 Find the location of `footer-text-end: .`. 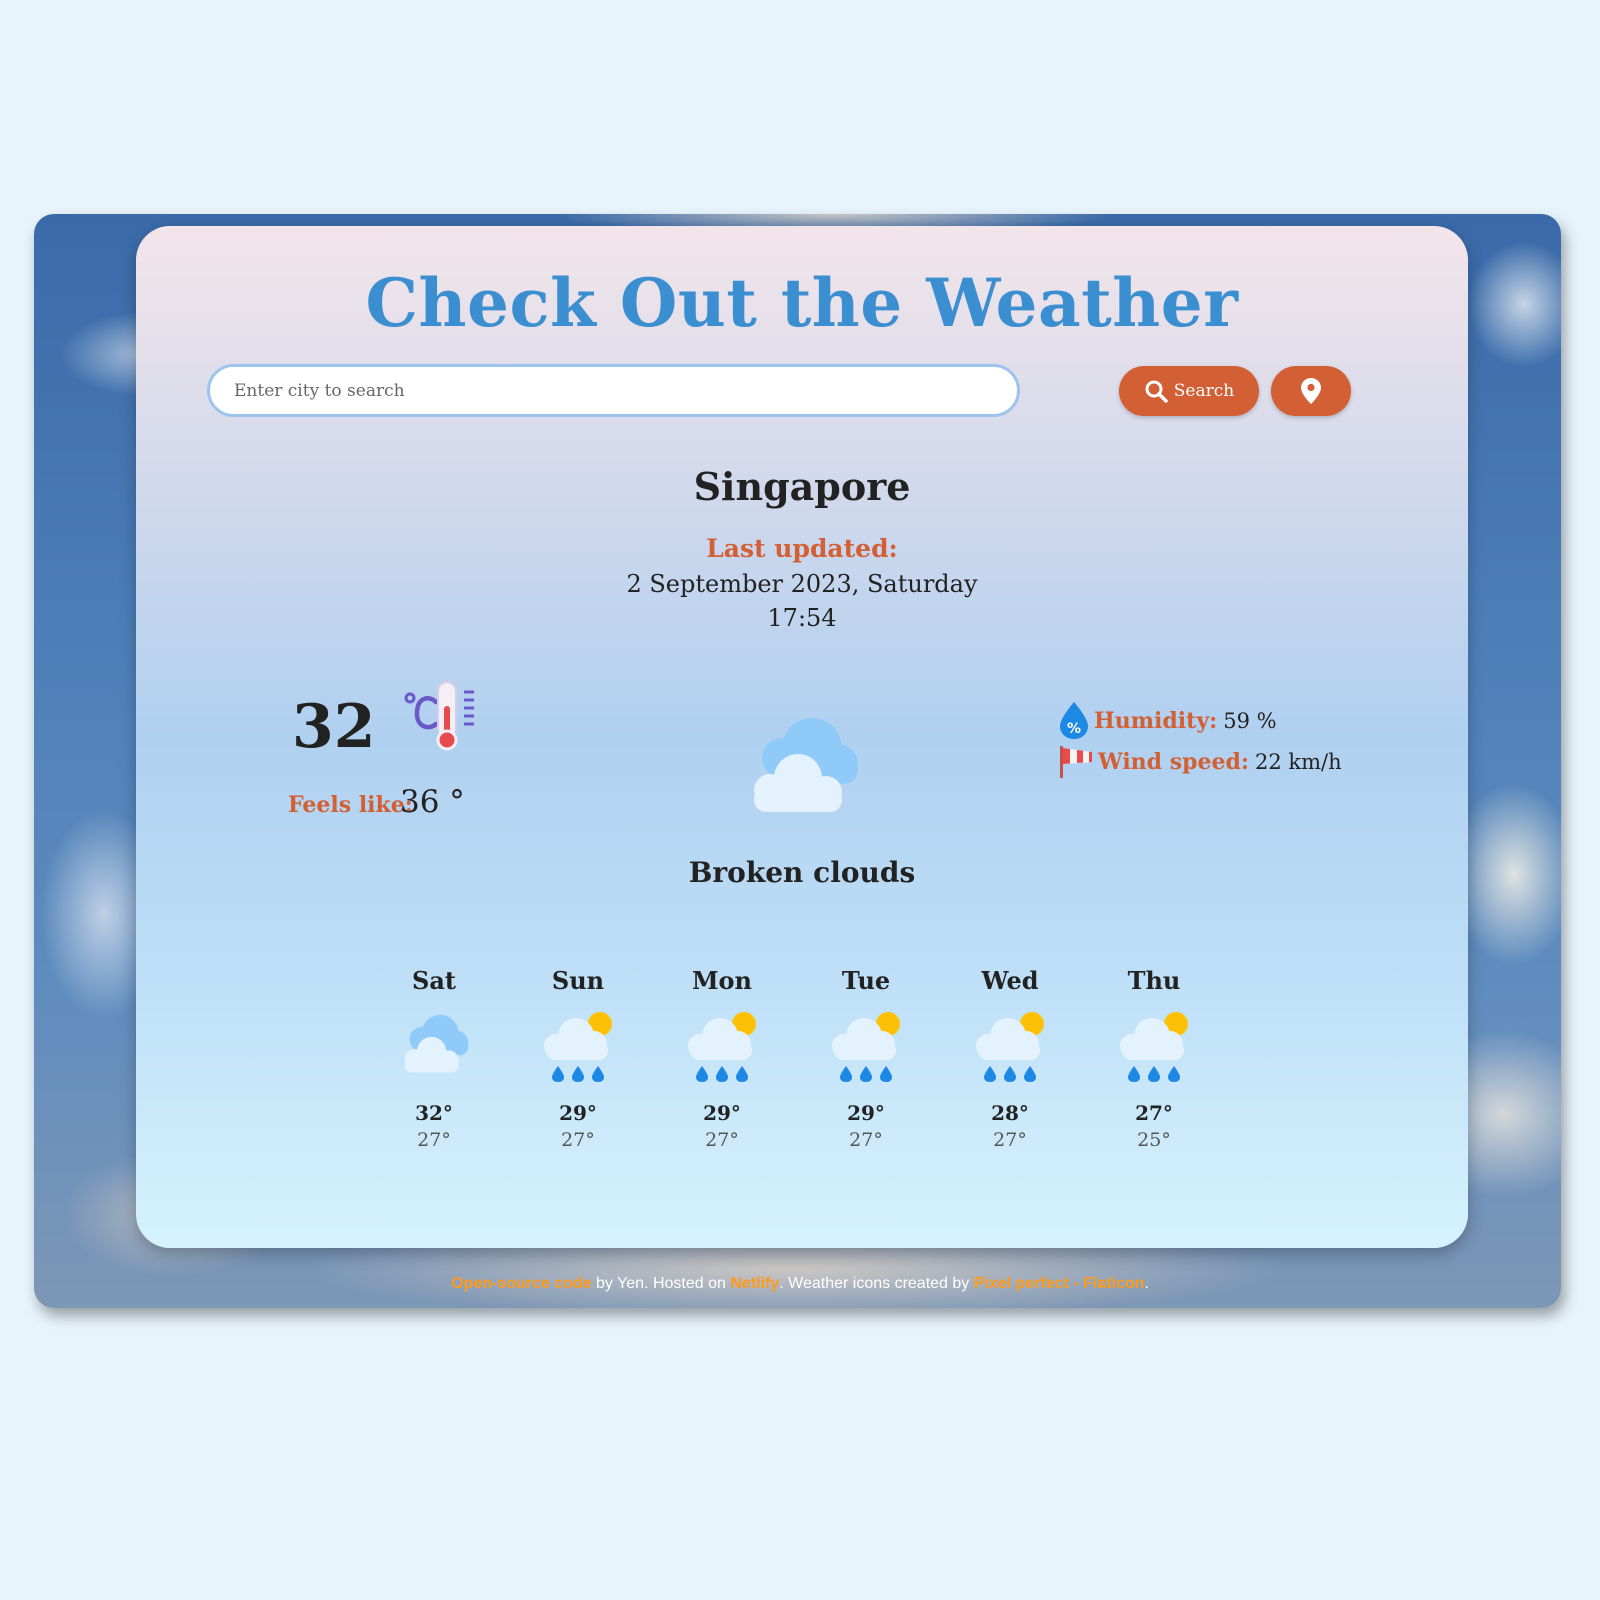

footer-text-end: . is located at coordinates (1146, 1283).